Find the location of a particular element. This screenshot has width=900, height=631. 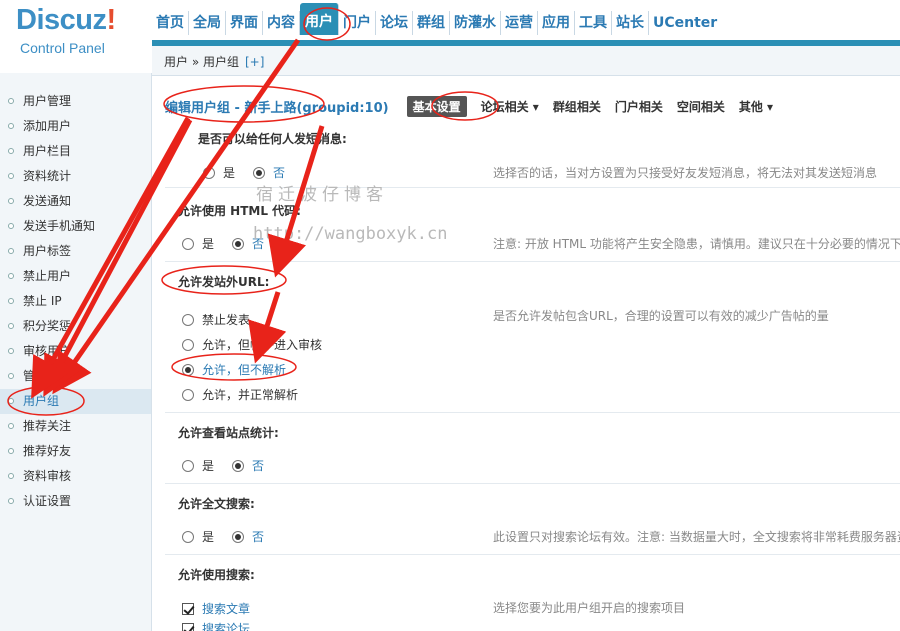

sidebar-item-ban-user: 禁止用户 is located at coordinates (75, 276).